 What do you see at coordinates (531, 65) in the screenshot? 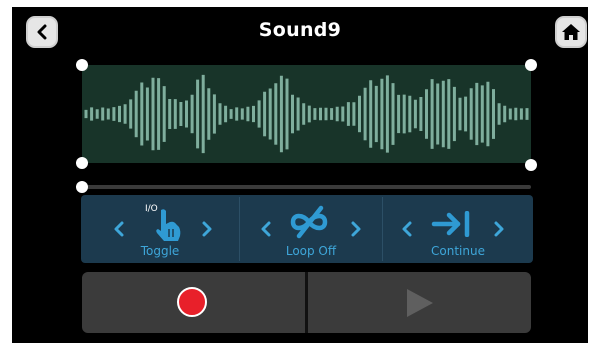
I see `selection-end-top-handle` at bounding box center [531, 65].